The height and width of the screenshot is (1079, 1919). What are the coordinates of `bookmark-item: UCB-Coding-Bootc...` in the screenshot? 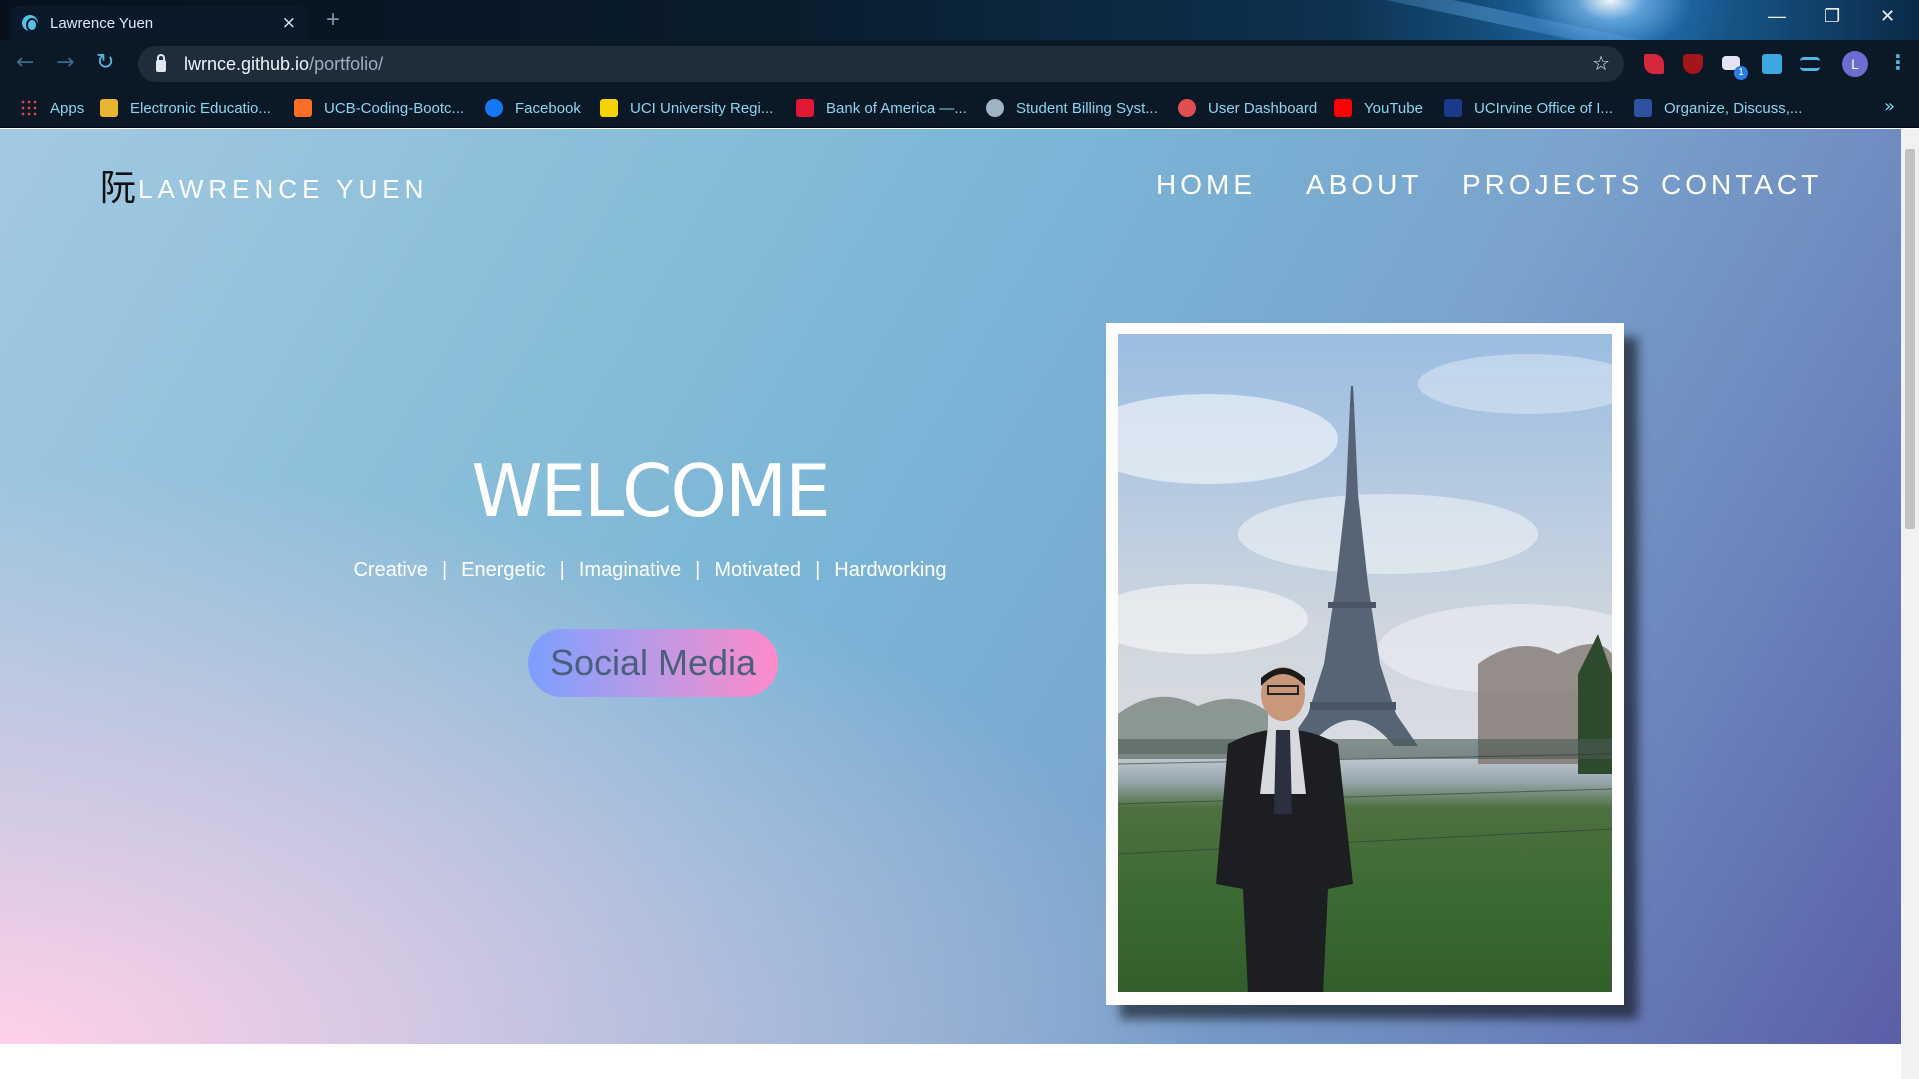 It's located at (379, 108).